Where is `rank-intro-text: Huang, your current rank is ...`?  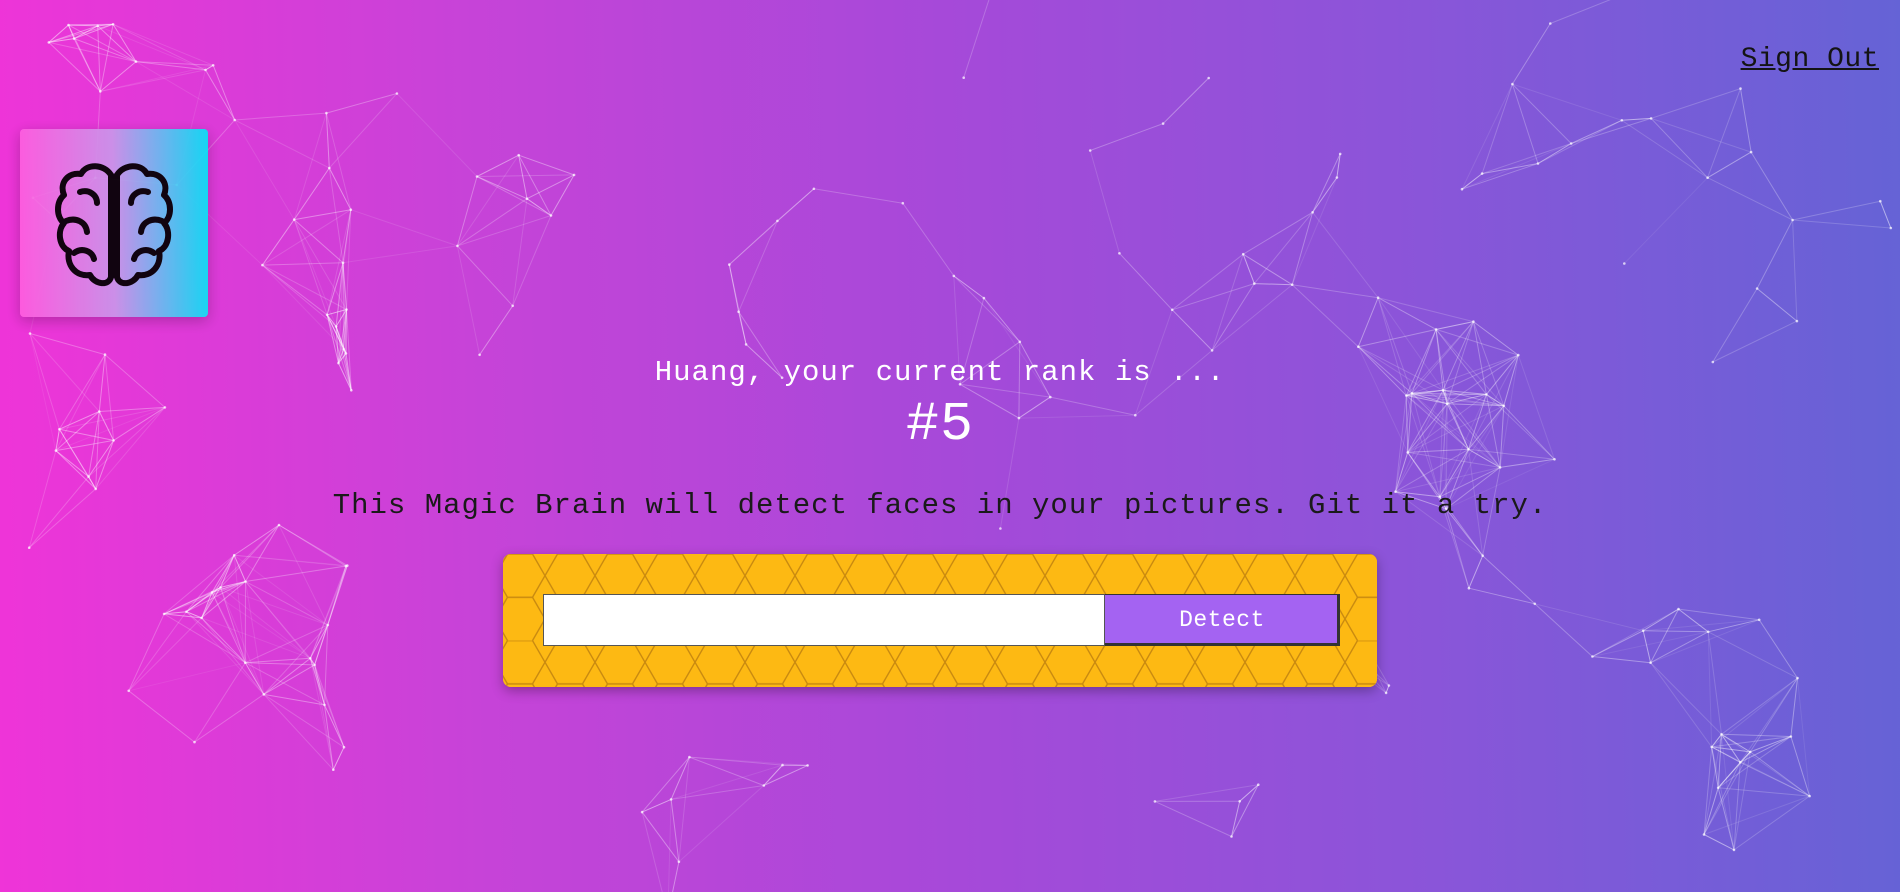 rank-intro-text: Huang, your current rank is ... is located at coordinates (940, 372).